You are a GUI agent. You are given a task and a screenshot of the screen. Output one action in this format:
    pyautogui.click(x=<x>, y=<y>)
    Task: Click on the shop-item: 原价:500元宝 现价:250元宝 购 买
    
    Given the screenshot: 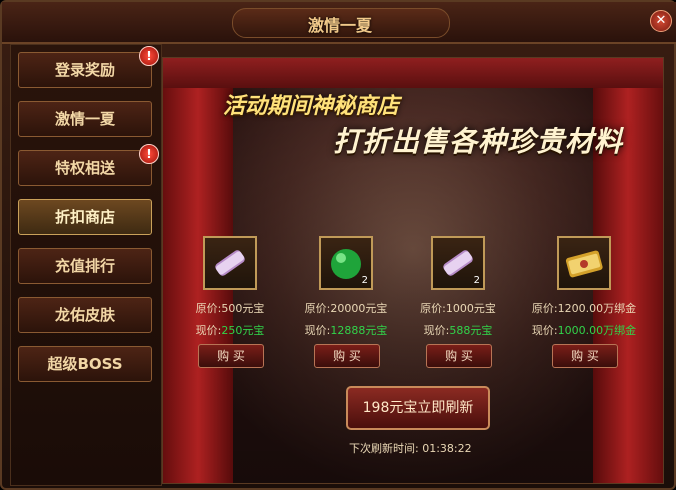 What is the action you would take?
    pyautogui.click(x=230, y=306)
    